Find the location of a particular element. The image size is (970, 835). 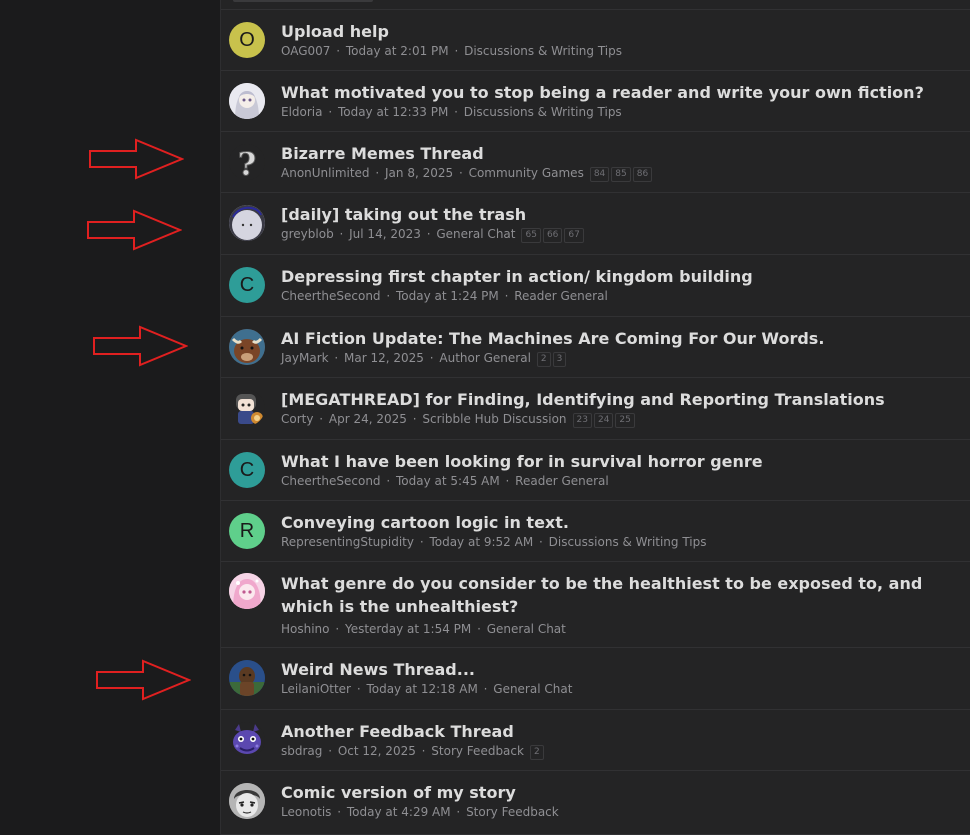

thread-author: sbdrag is located at coordinates (301, 751).